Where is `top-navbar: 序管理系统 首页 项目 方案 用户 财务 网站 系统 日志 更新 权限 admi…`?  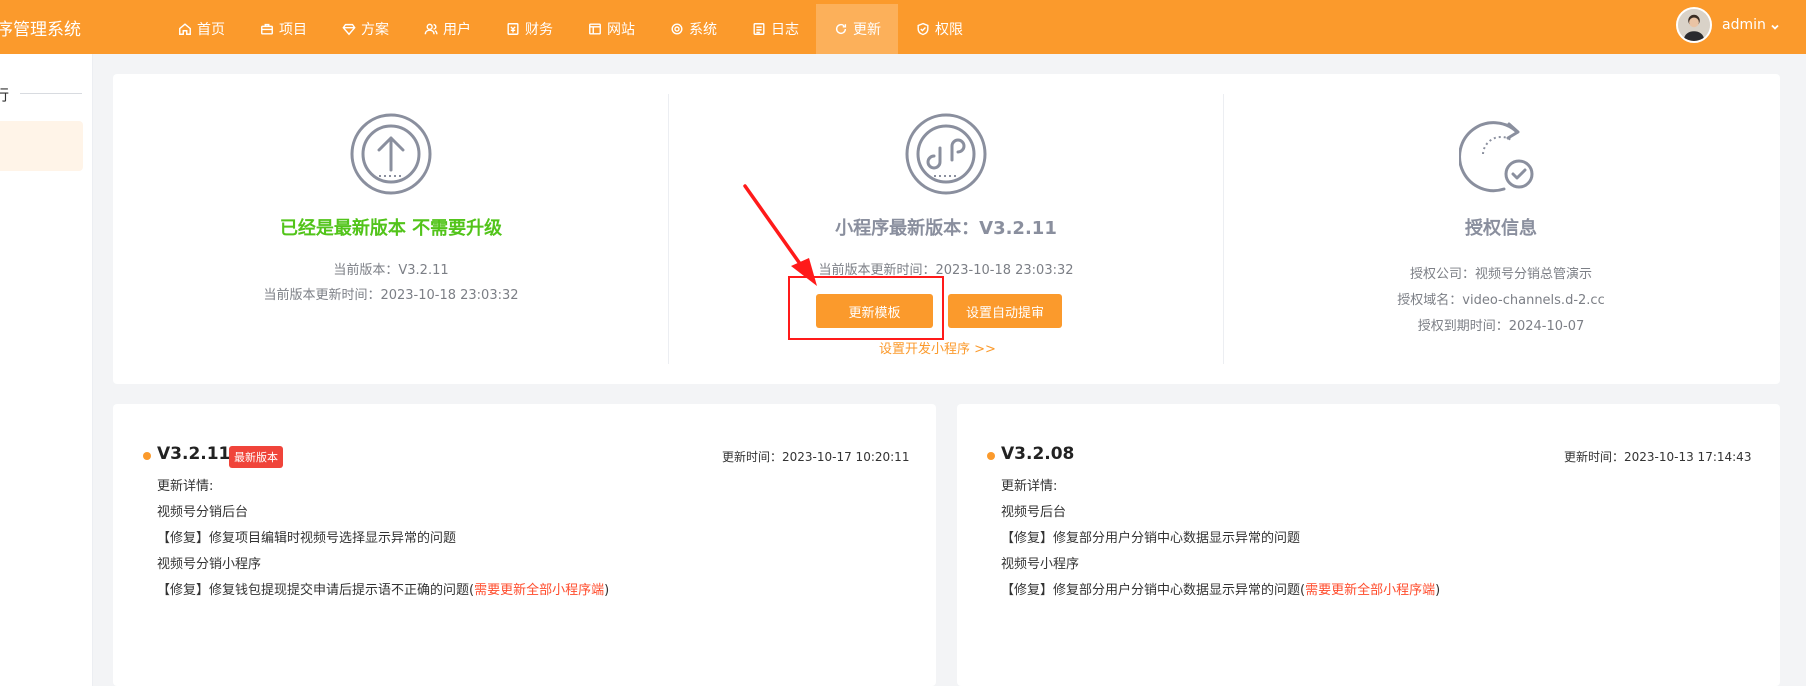 top-navbar: 序管理系统 首页 项目 方案 用户 财务 网站 系统 日志 更新 权限 admi… is located at coordinates (903, 27).